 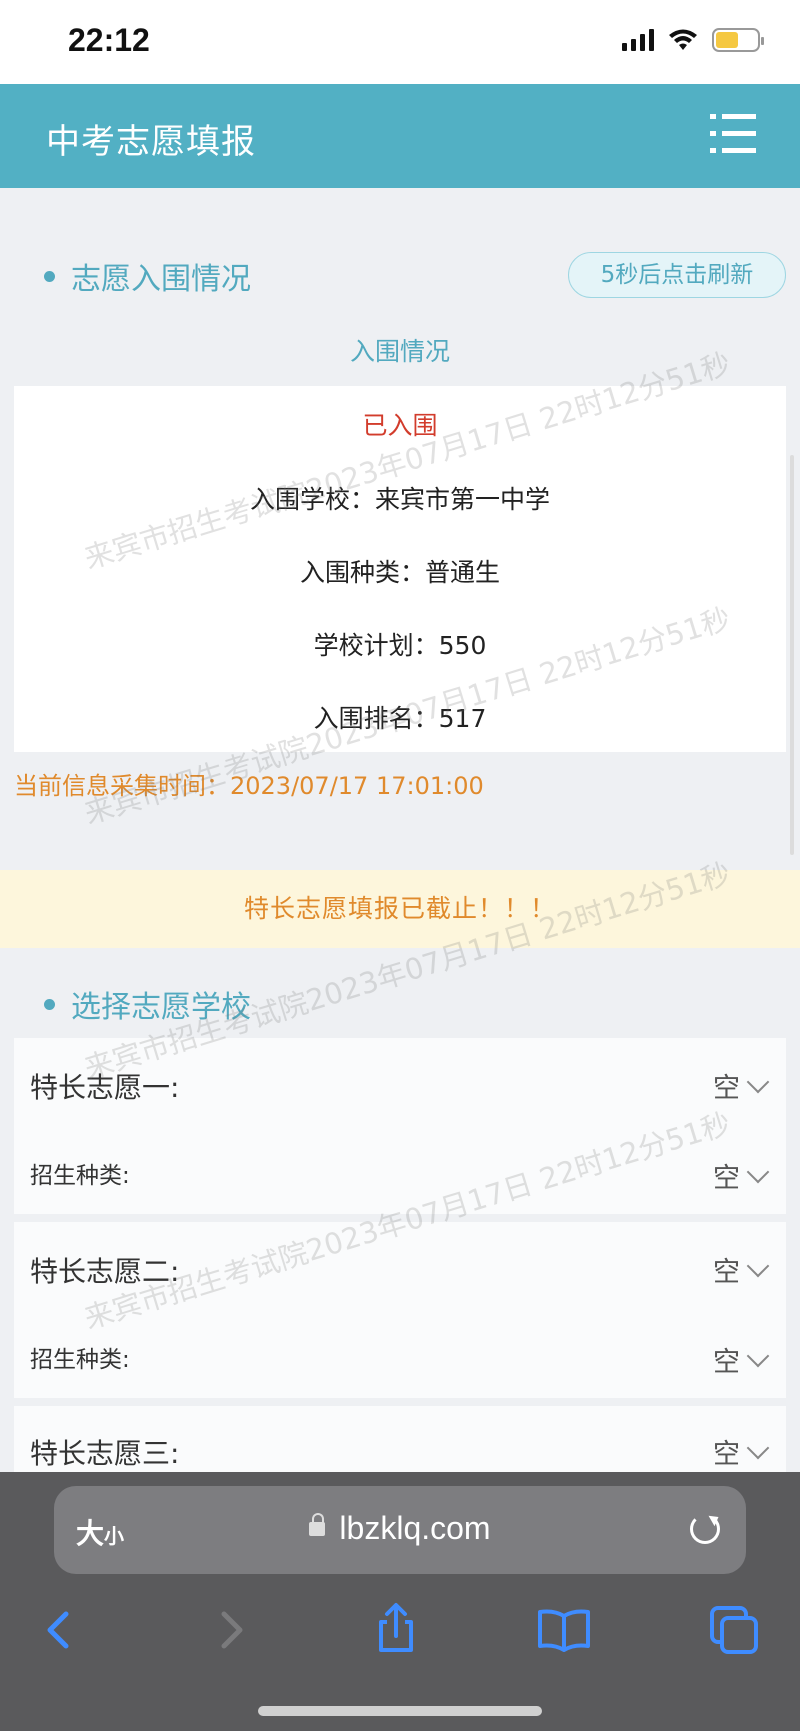 What do you see at coordinates (705, 1529) in the screenshot?
I see `reload-icon` at bounding box center [705, 1529].